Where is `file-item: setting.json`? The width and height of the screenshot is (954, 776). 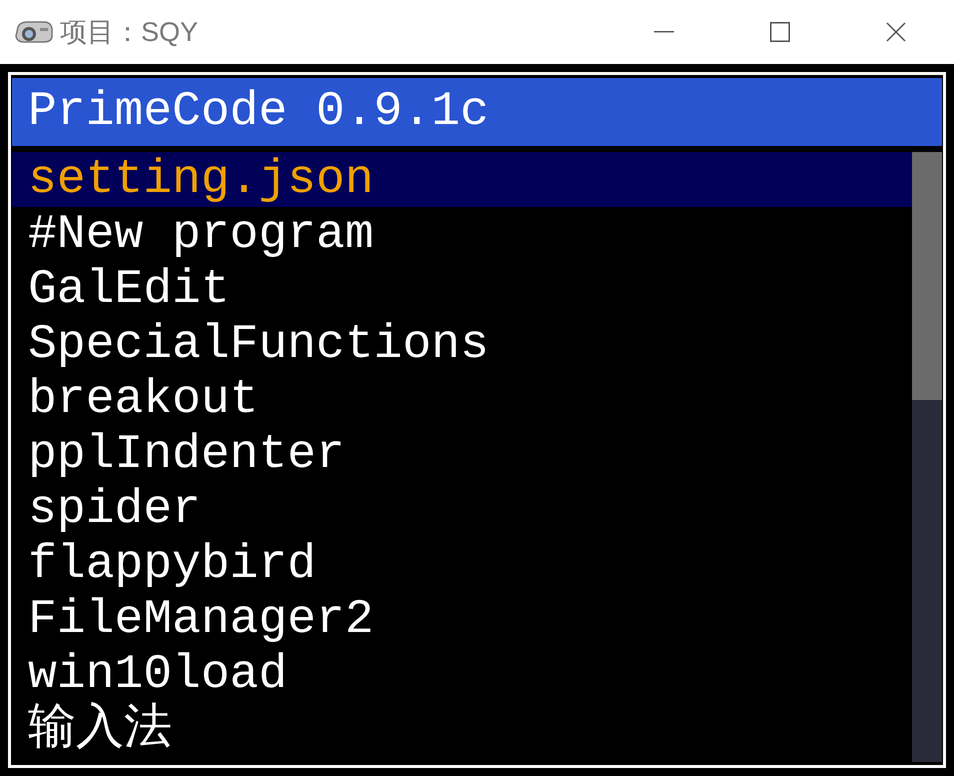
file-item: setting.json is located at coordinates (462, 179).